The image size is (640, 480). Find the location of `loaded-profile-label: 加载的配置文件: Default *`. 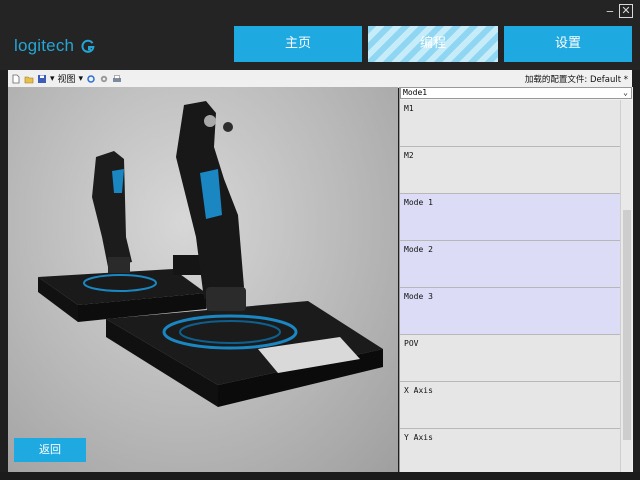

loaded-profile-label: 加载的配置文件: Default * is located at coordinates (576, 80).